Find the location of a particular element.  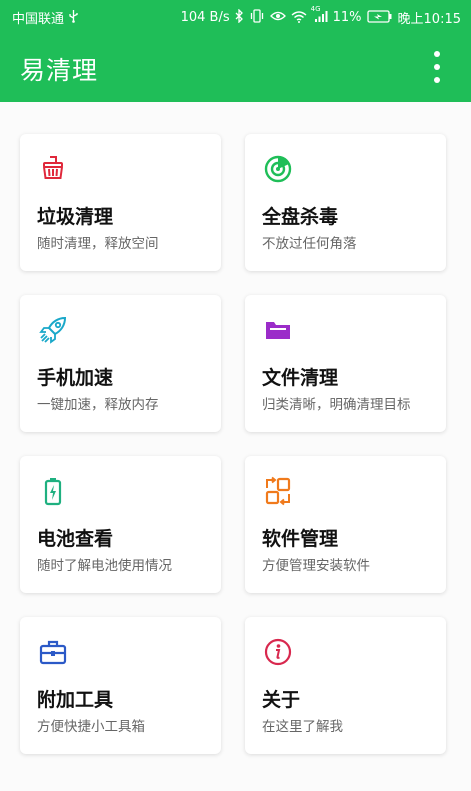

card-subtitle: 随时了解电池使用情况 is located at coordinates (104, 566).